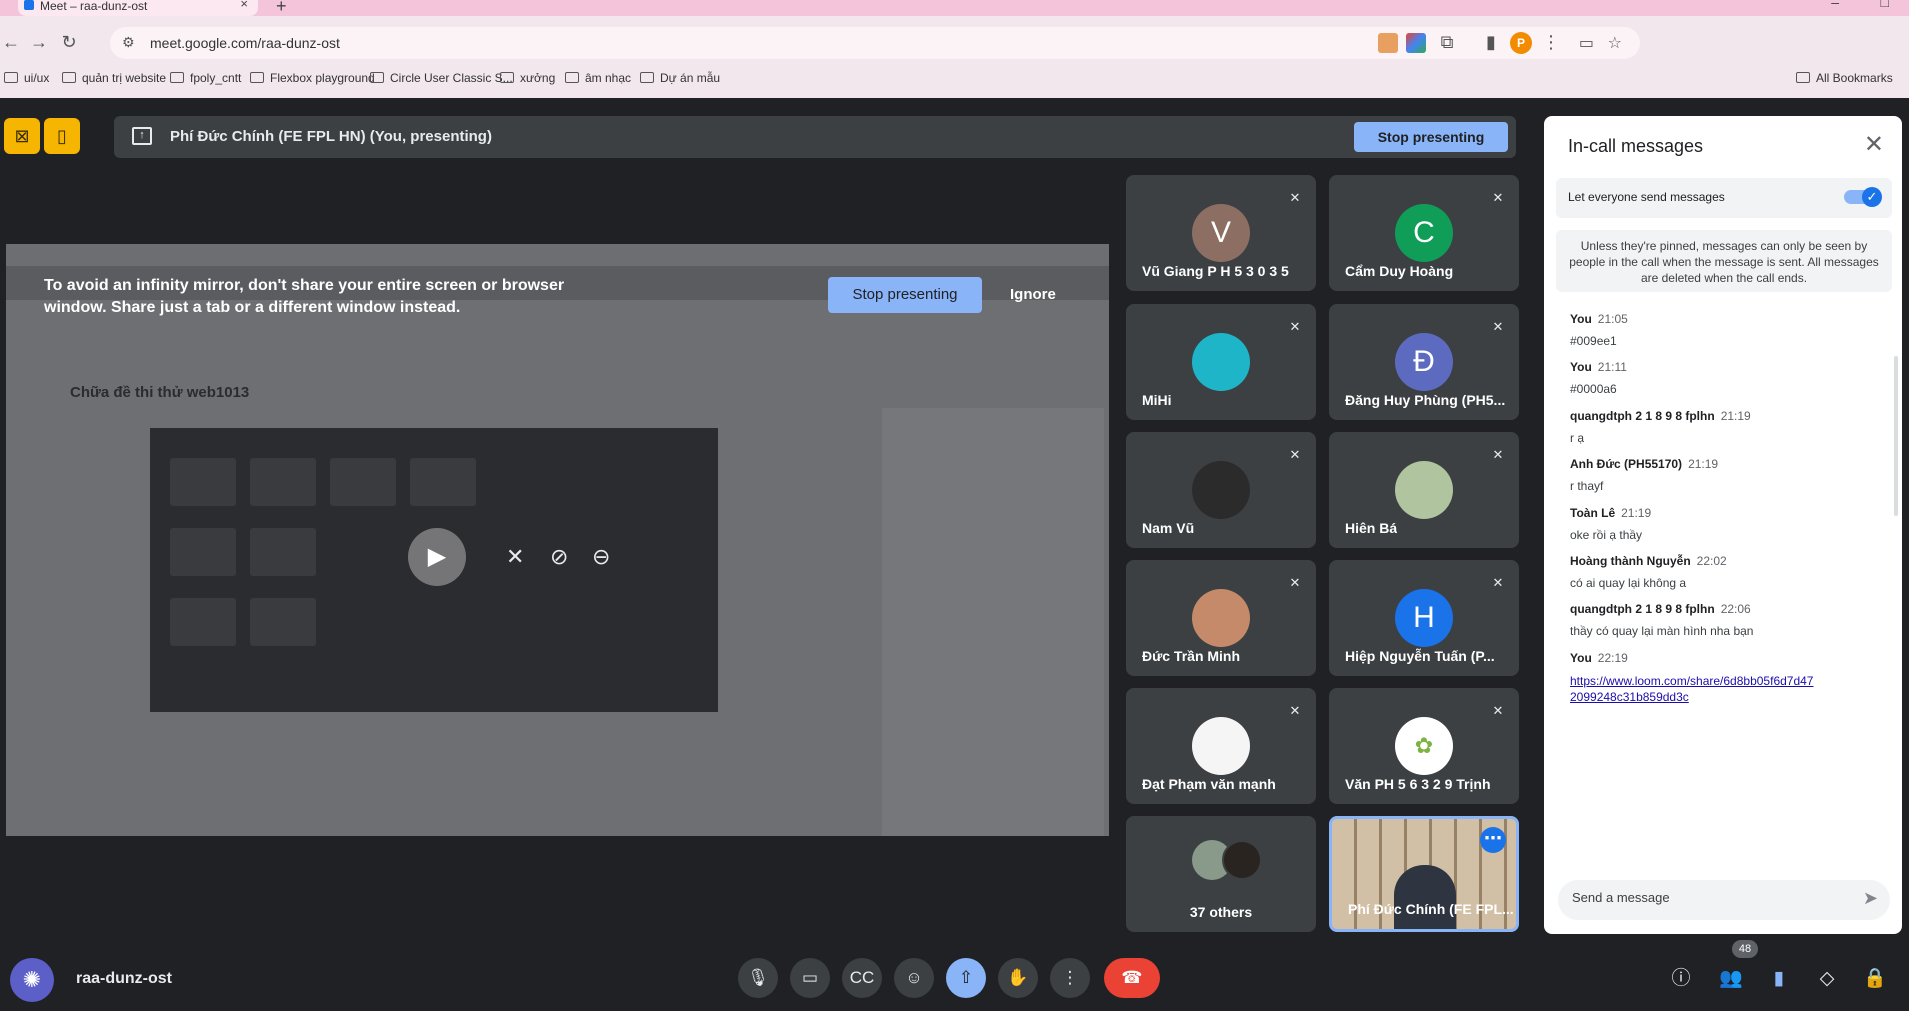  Describe the element at coordinates (216, 78) in the screenshot. I see `bookmark-label: fpoly_cntt` at that location.